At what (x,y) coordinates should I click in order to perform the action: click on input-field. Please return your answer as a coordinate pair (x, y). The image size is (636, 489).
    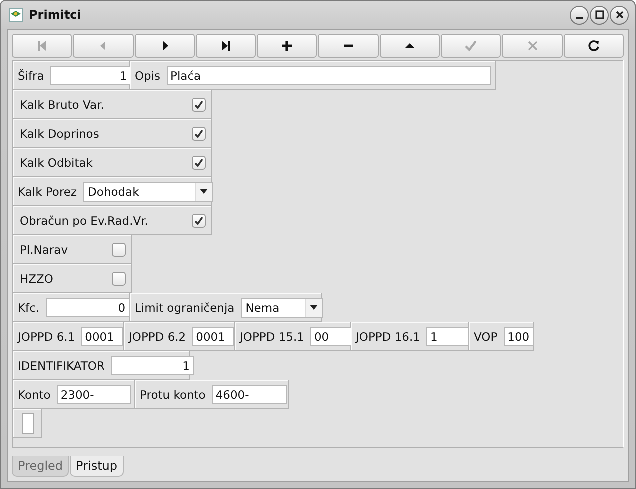
    Looking at the image, I should click on (28, 423).